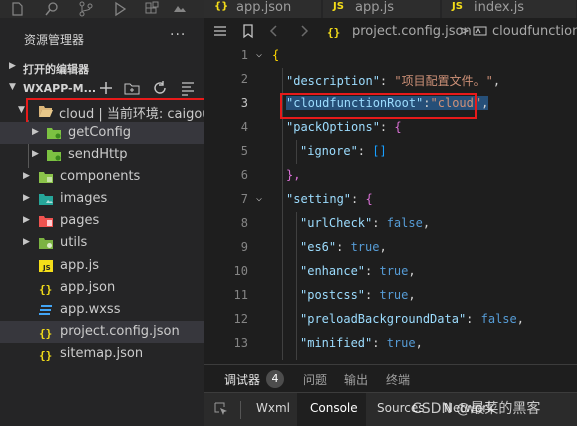 This screenshot has height=426, width=577. What do you see at coordinates (54, 155) in the screenshot?
I see `cloud-function-folder-icon` at bounding box center [54, 155].